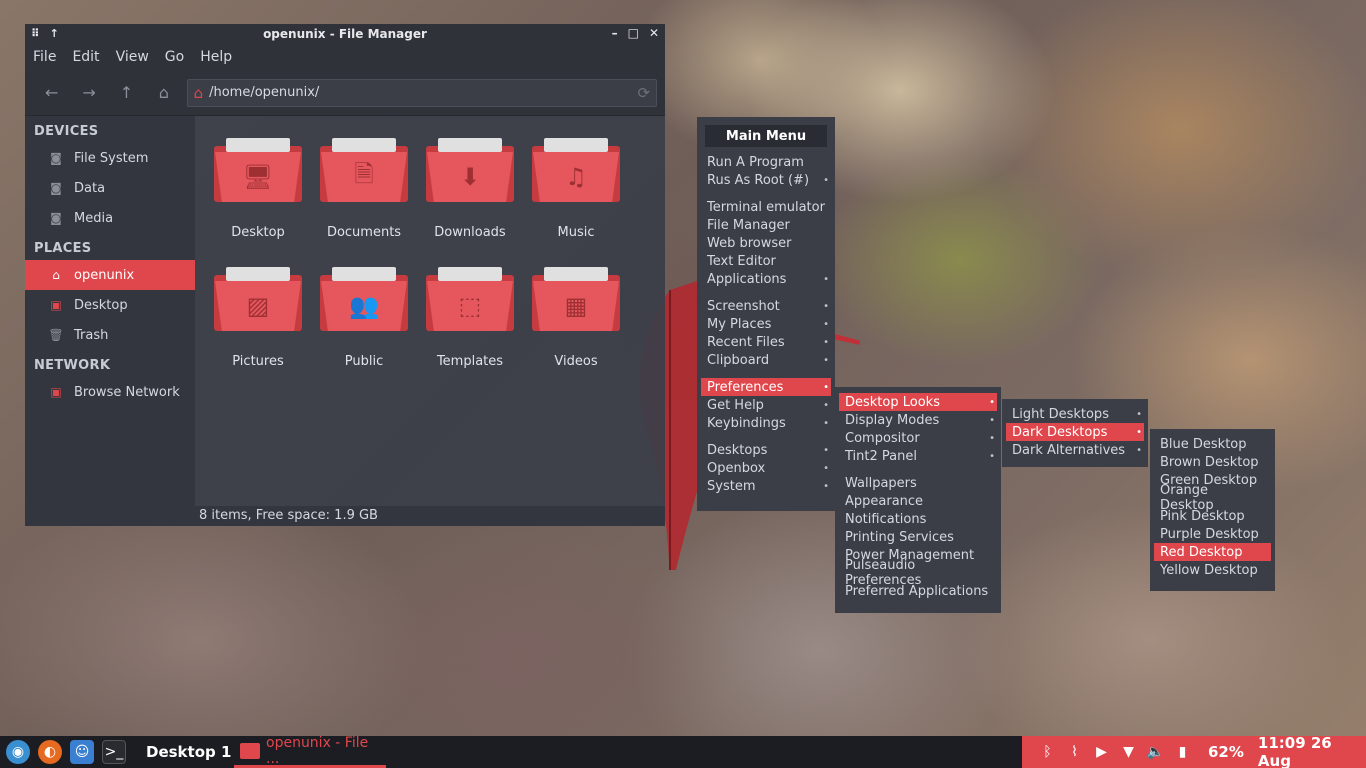  I want to click on menu-file: File, so click(44, 57).